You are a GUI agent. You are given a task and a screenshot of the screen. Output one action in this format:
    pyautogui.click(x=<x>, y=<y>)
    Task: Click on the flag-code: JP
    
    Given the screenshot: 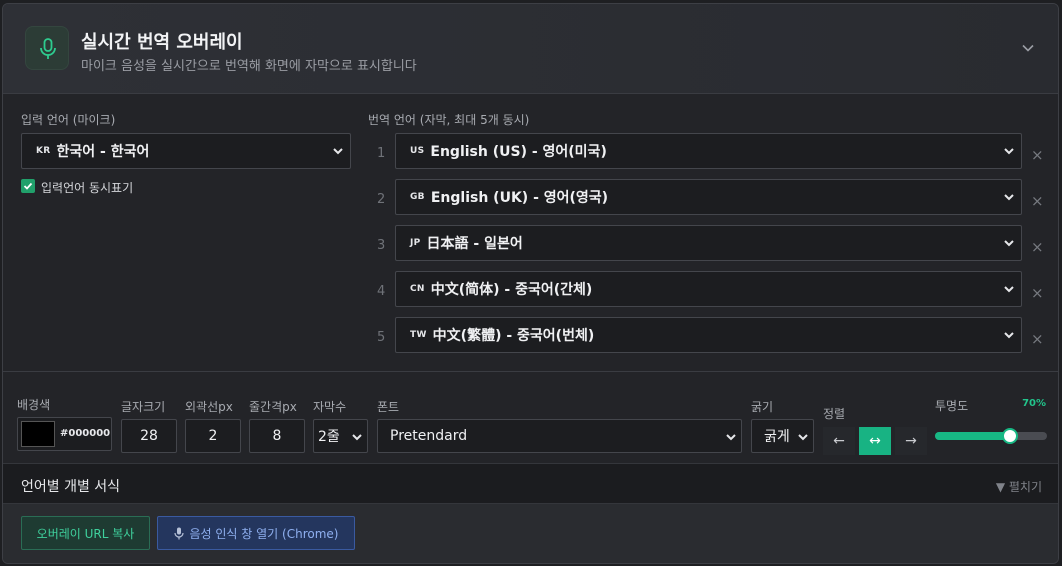 What is the action you would take?
    pyautogui.click(x=415, y=243)
    